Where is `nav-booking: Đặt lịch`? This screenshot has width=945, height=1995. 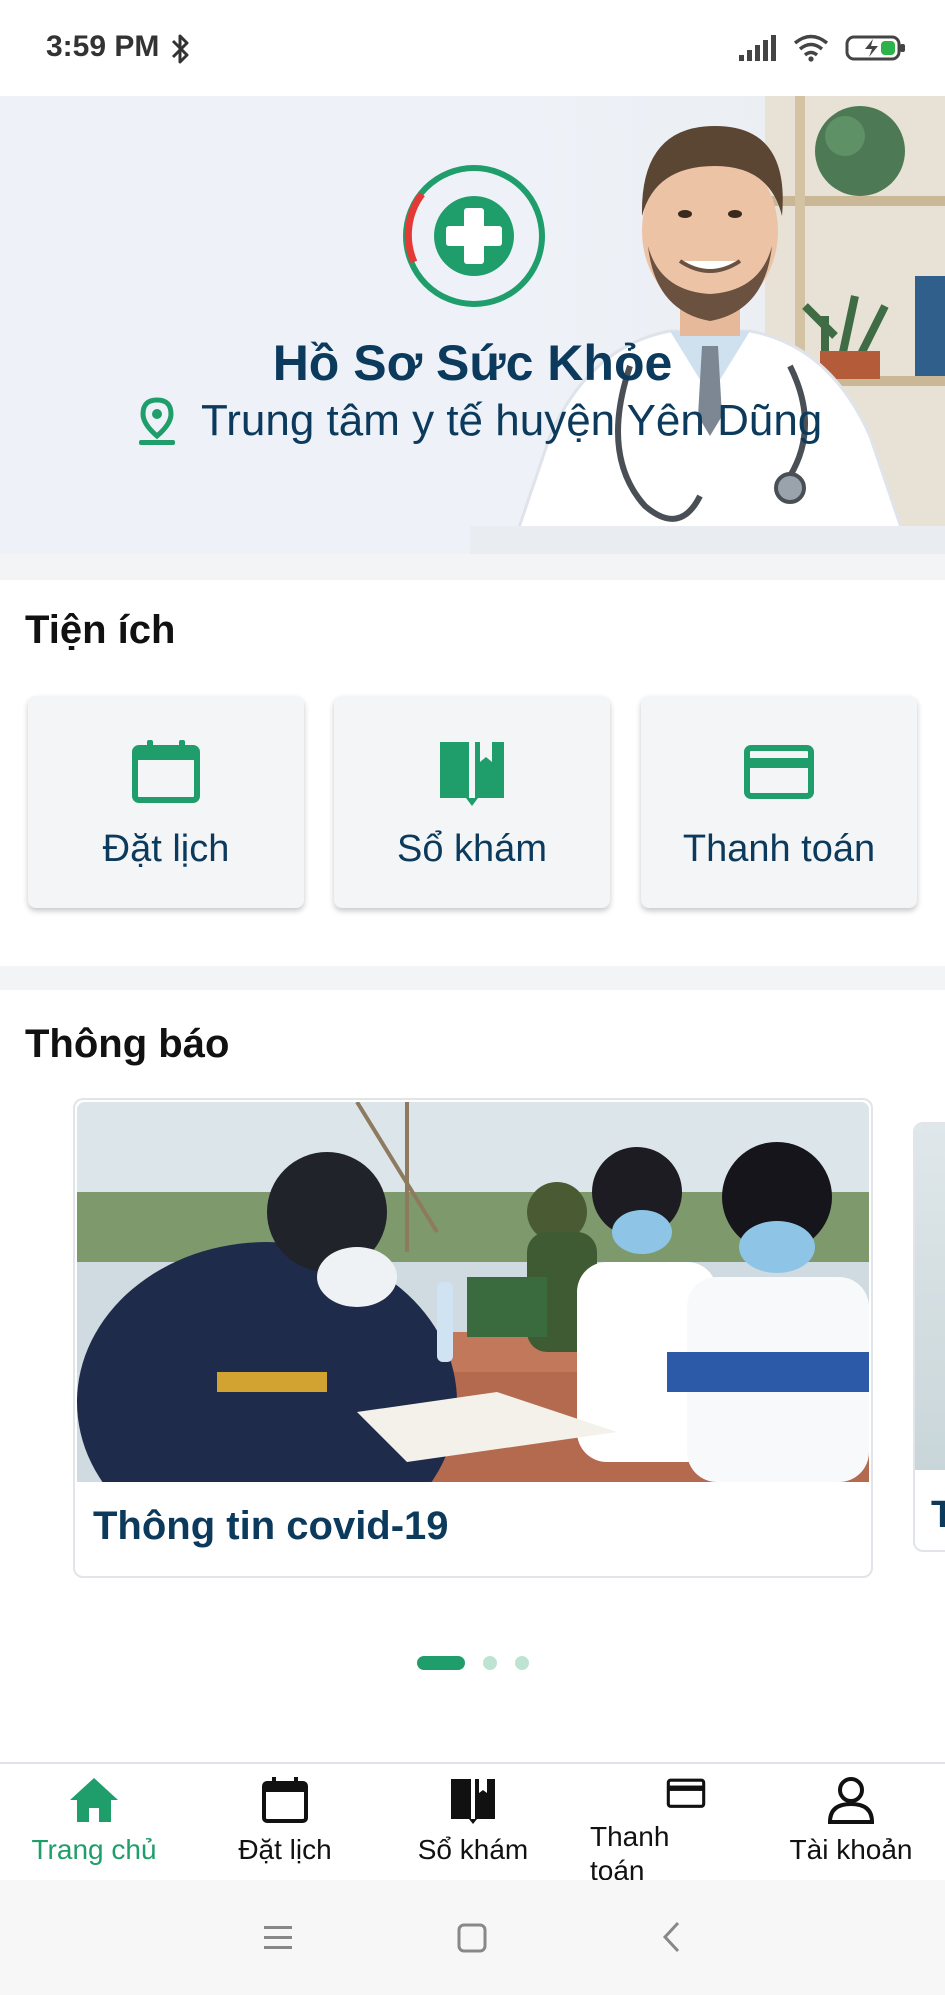 nav-booking: Đặt lịch is located at coordinates (285, 1828).